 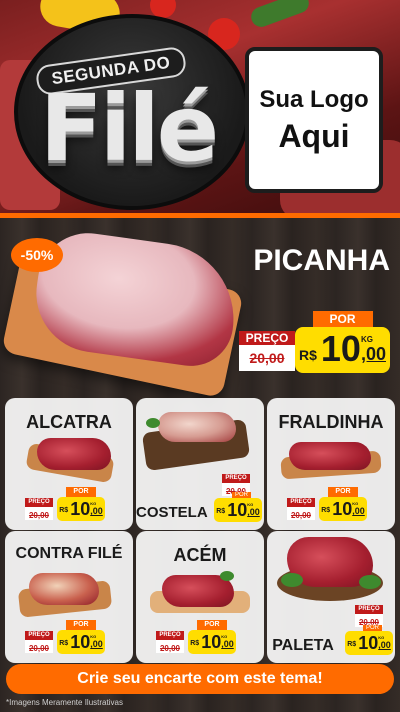 I want to click on product-name: FRALDINHA, so click(x=331, y=422).